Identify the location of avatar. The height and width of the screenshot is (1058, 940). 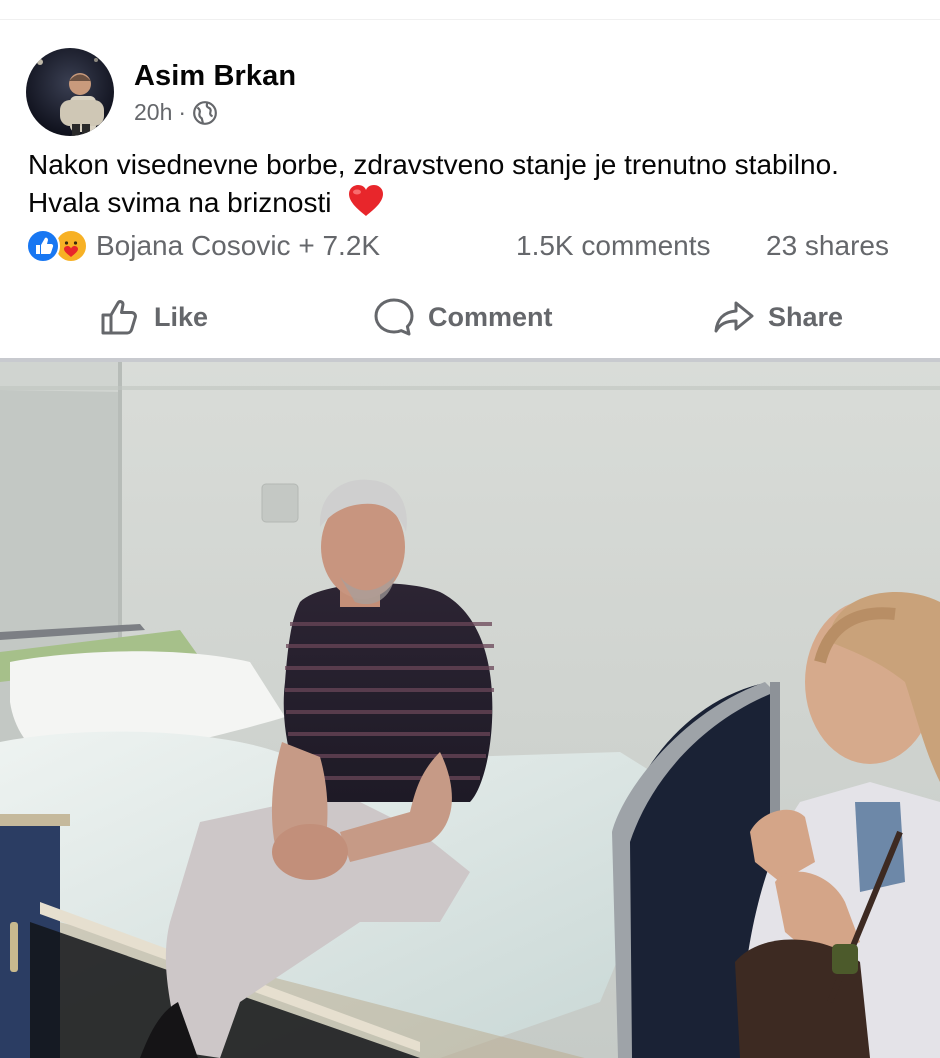
(70, 92).